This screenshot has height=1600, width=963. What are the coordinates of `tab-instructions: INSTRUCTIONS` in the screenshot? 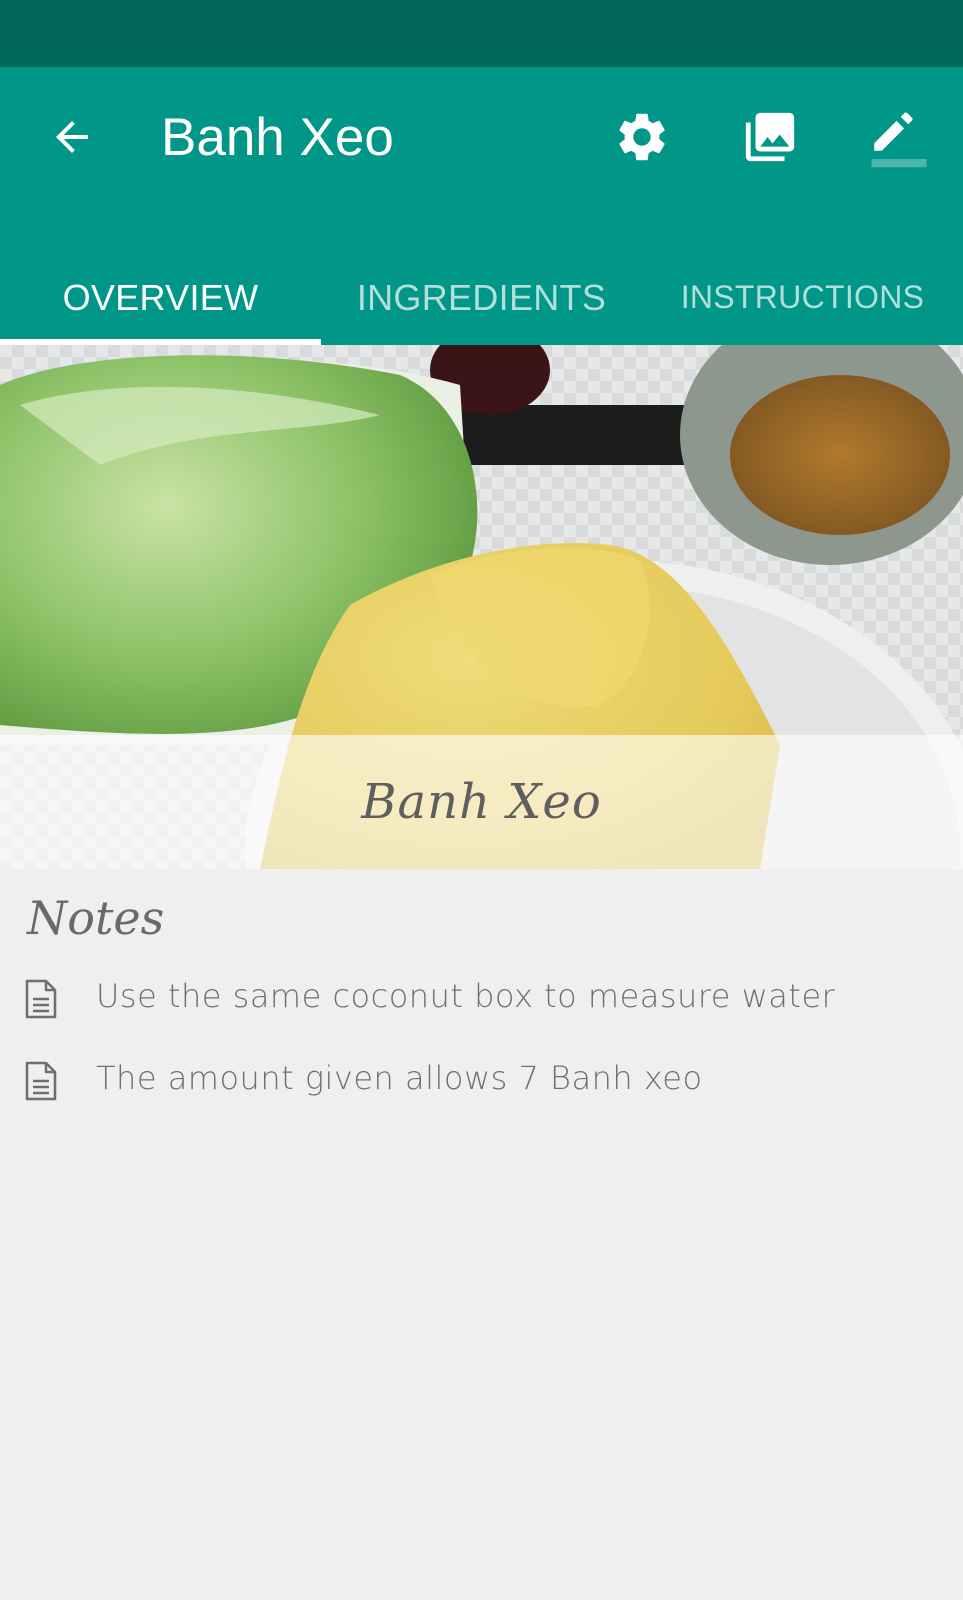 It's located at (802, 312).